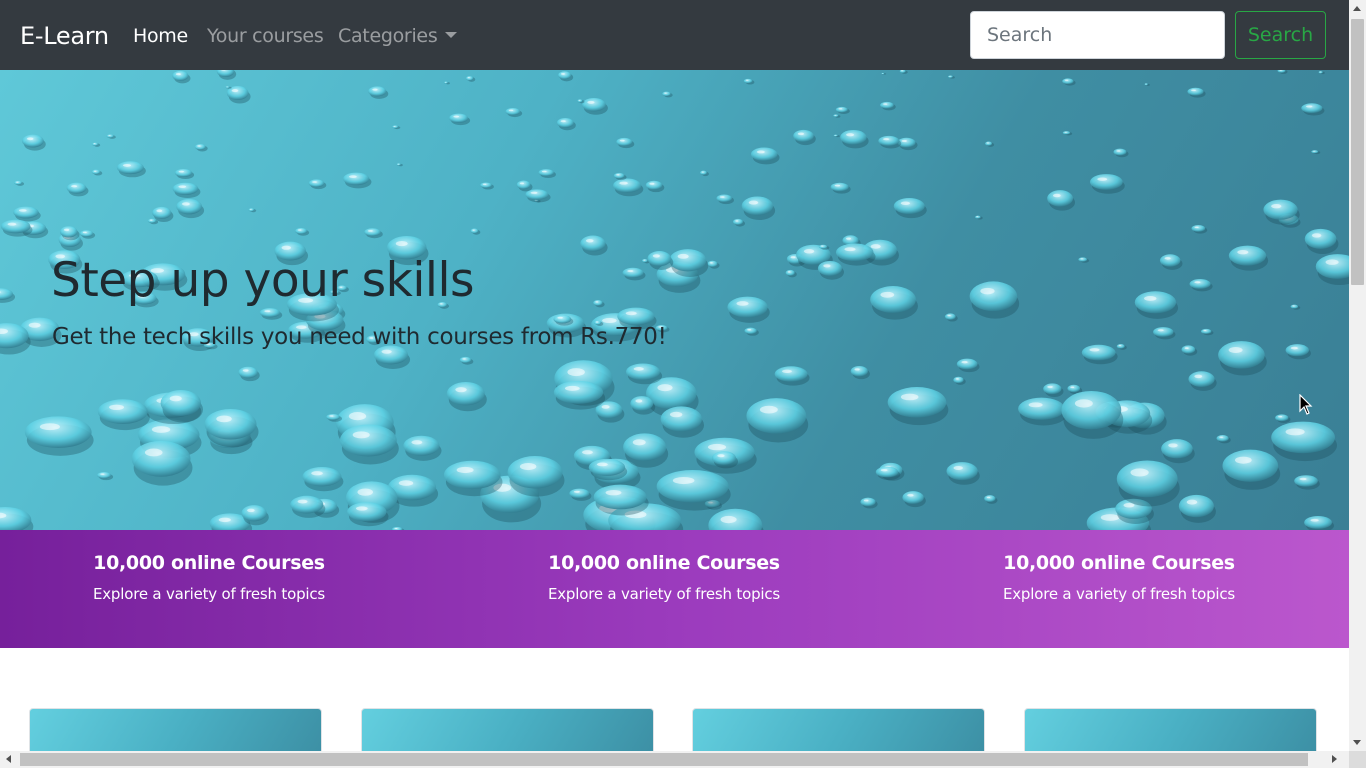 This screenshot has width=1366, height=768. I want to click on horizontal-scrollbar, so click(674, 759).